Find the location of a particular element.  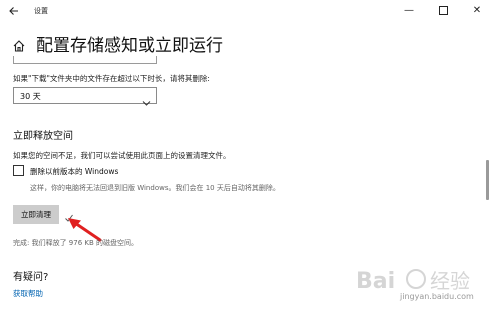

free-space-description: 如果您的空间不足，我们可以尝试使用此页面上的设置清理文件。 is located at coordinates (122, 155).